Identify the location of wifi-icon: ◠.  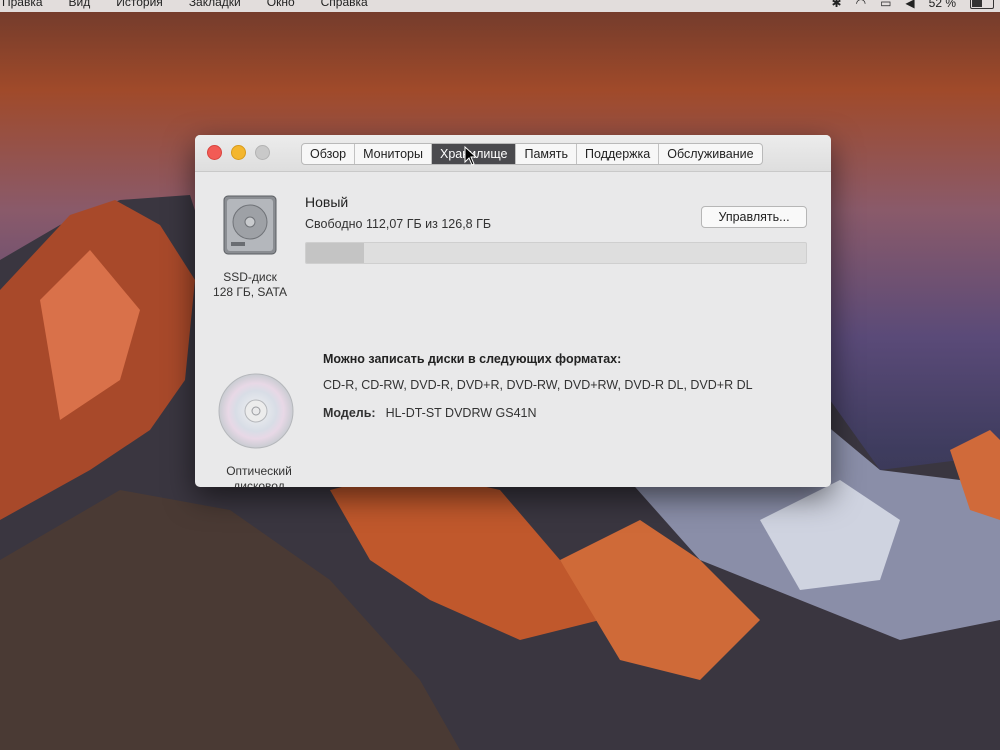
(861, 5).